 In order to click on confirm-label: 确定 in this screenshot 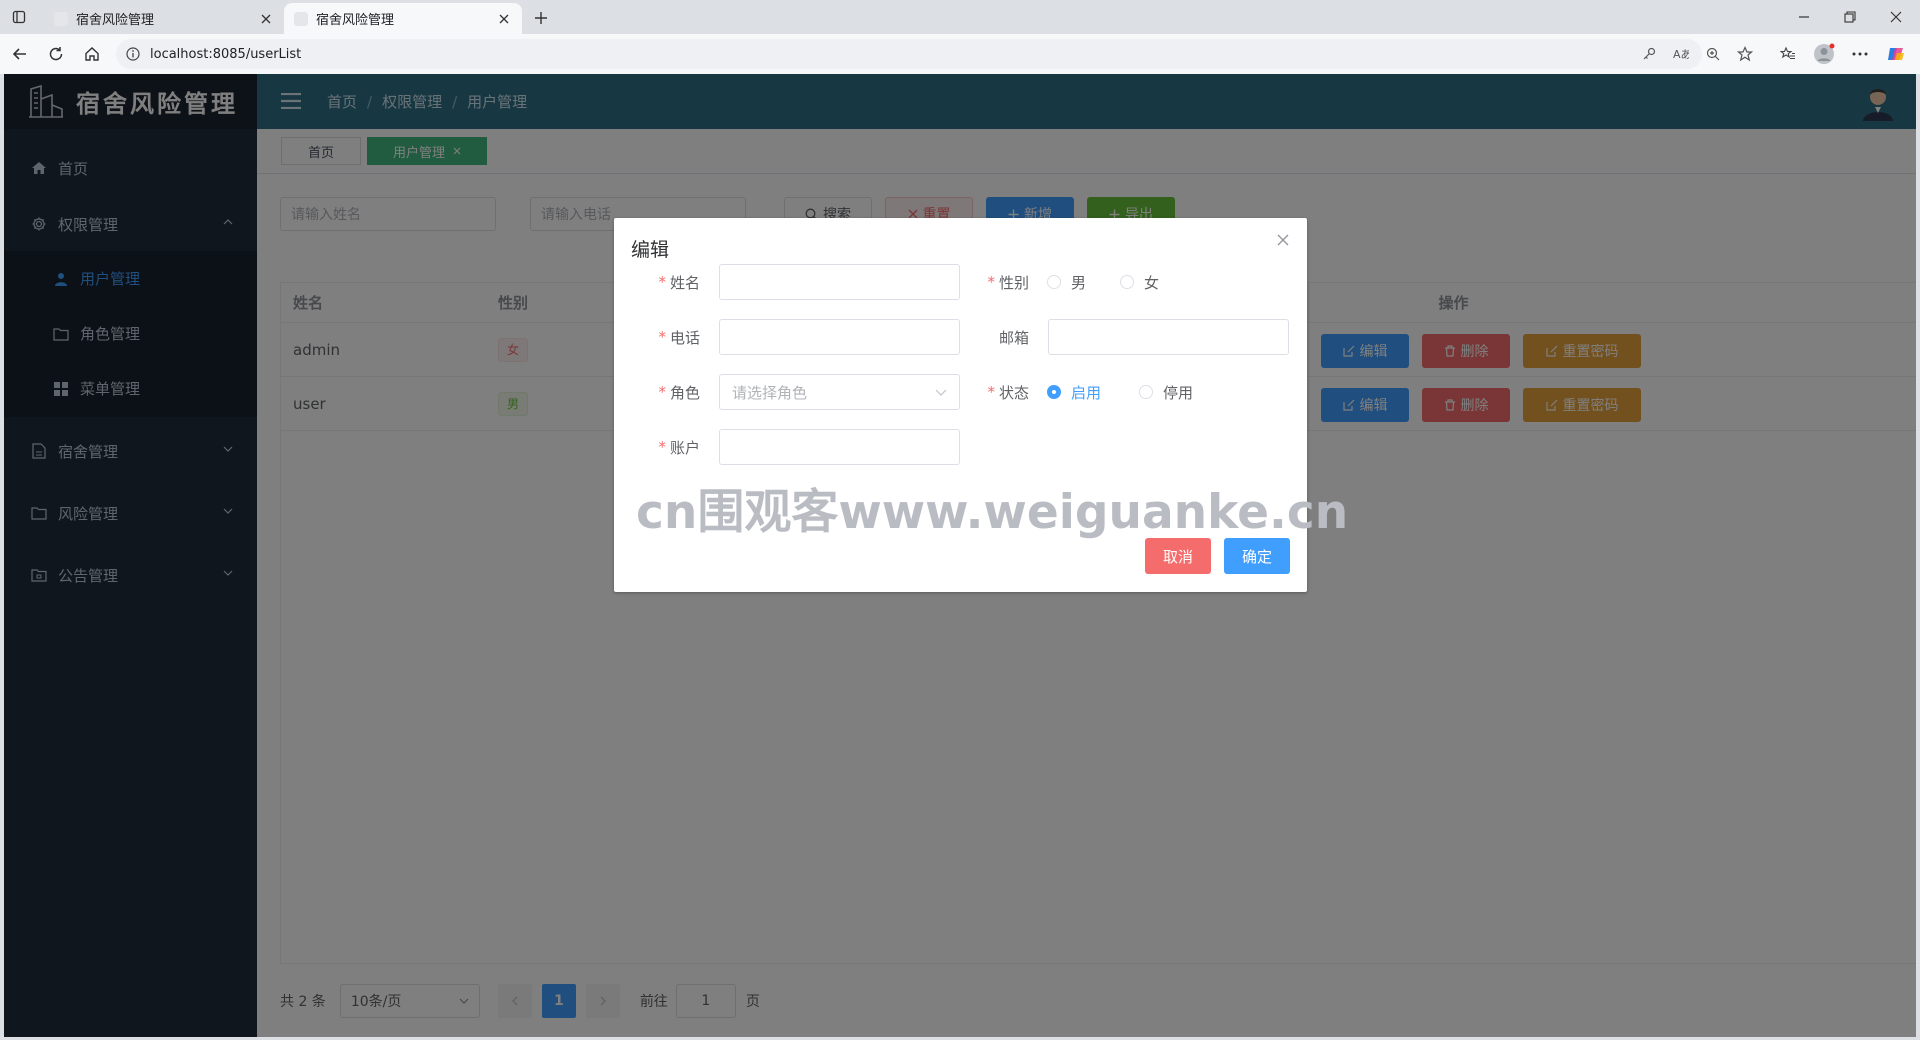, I will do `click(1256, 556)`.